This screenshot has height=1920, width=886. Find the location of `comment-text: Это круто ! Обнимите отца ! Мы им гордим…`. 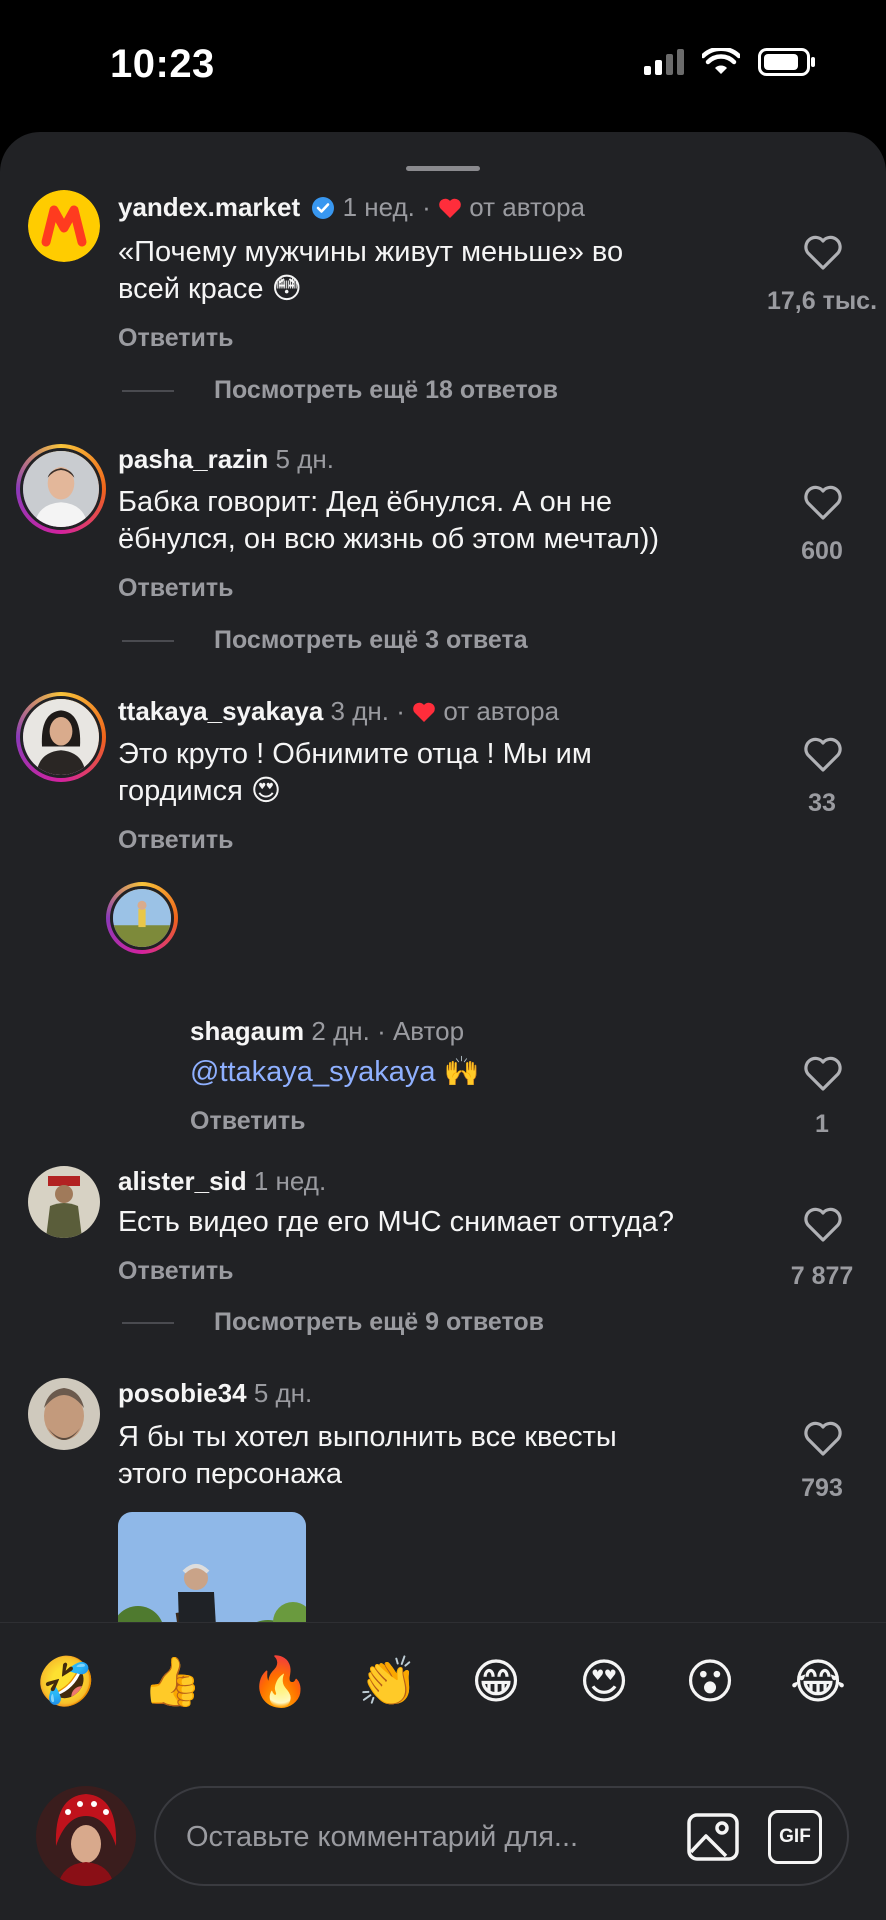

comment-text: Это круто ! Обнимите отца ! Мы им гордим… is located at coordinates (355, 772).